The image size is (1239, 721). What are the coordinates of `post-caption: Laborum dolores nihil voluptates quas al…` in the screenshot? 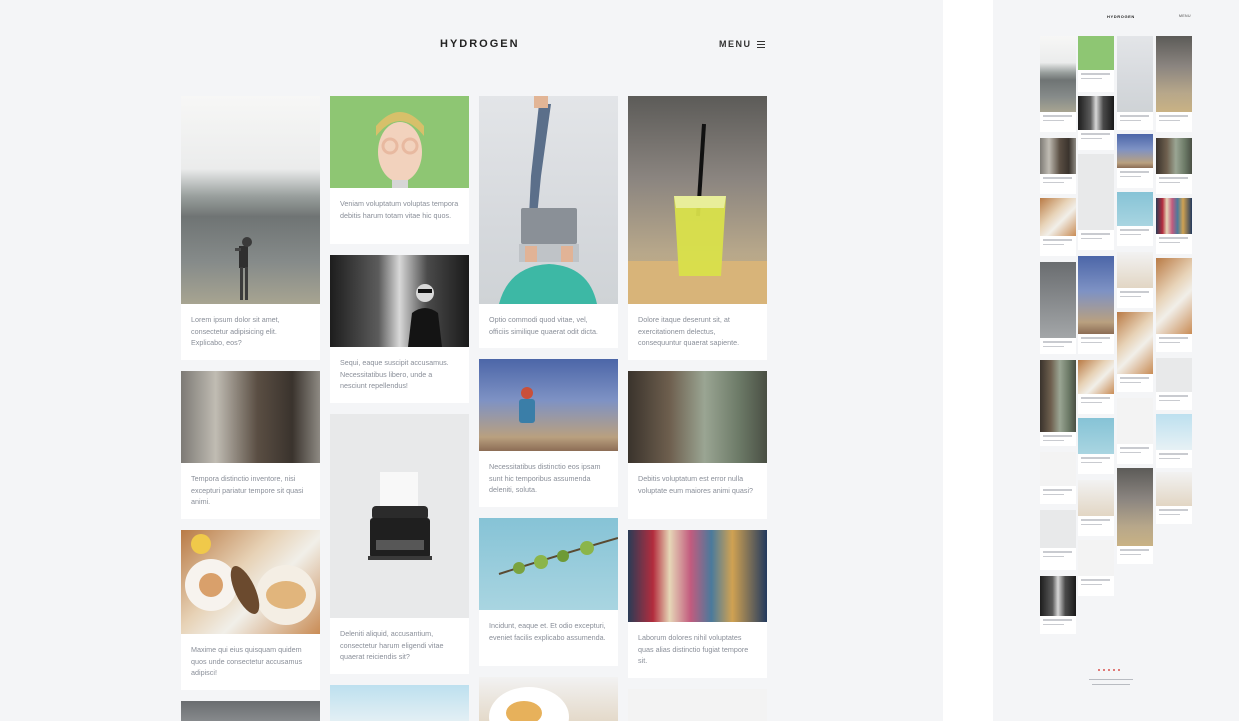 It's located at (693, 649).